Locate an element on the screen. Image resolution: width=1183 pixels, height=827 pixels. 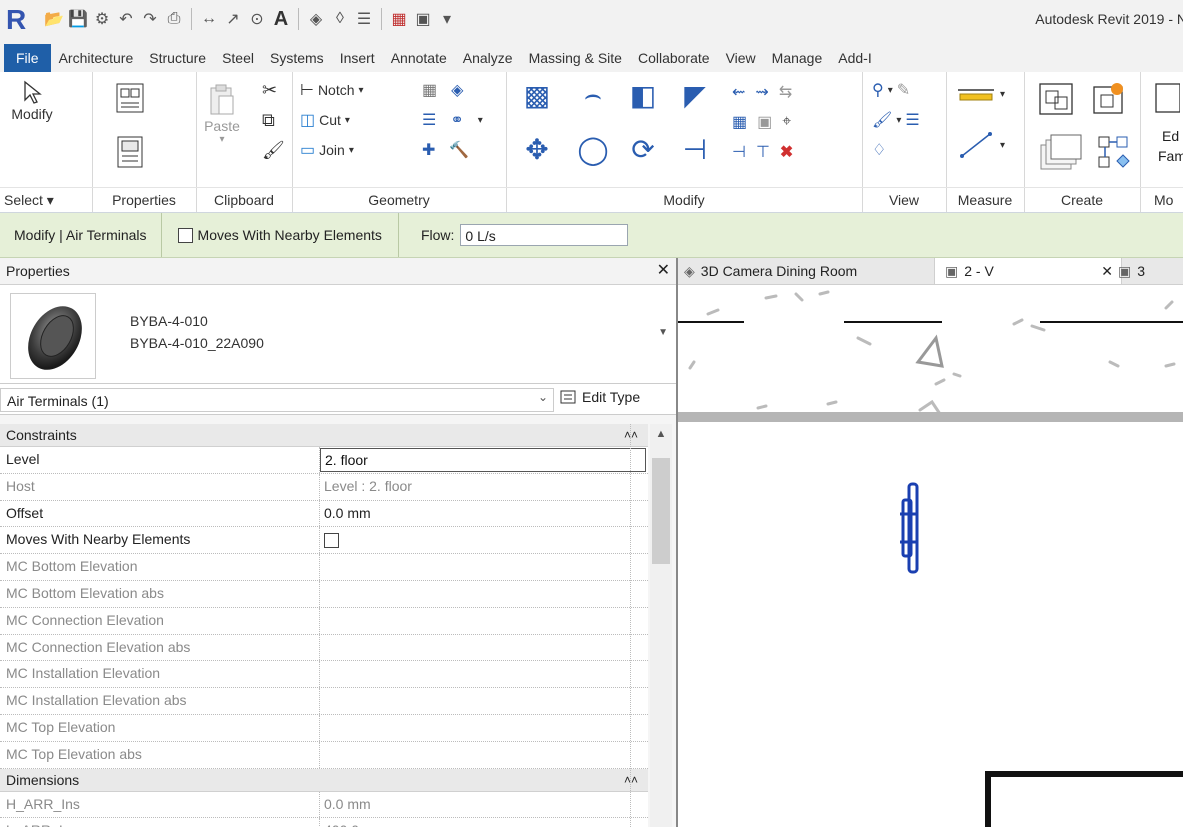
section-constraints: Constraints ˄˄ is located at coordinates (324, 435).